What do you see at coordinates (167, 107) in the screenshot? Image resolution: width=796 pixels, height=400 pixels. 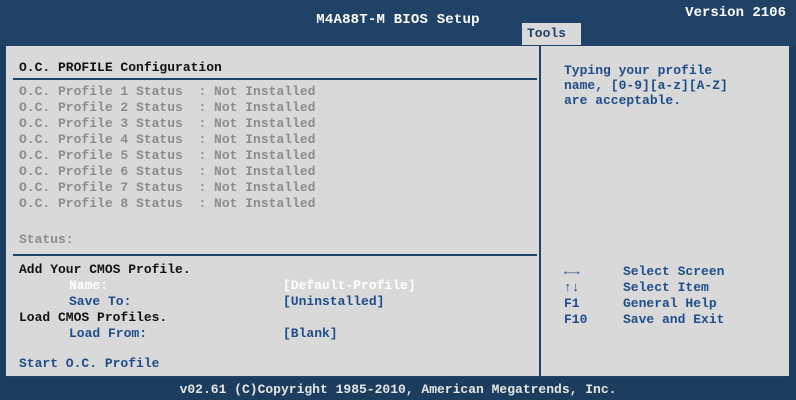 I see `profile-2-status: O.C. Profile 2 Status : Not Installed` at bounding box center [167, 107].